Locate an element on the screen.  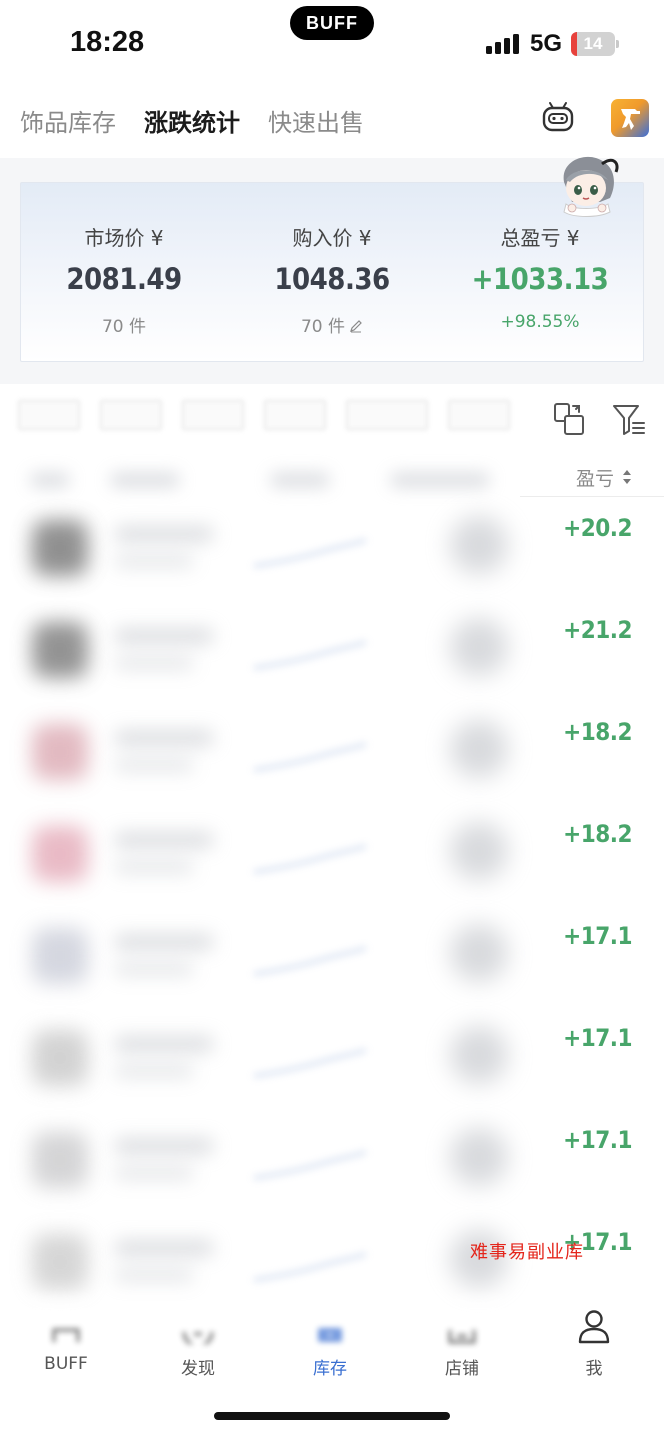
list-item: +21.2 is located at coordinates (332, 654).